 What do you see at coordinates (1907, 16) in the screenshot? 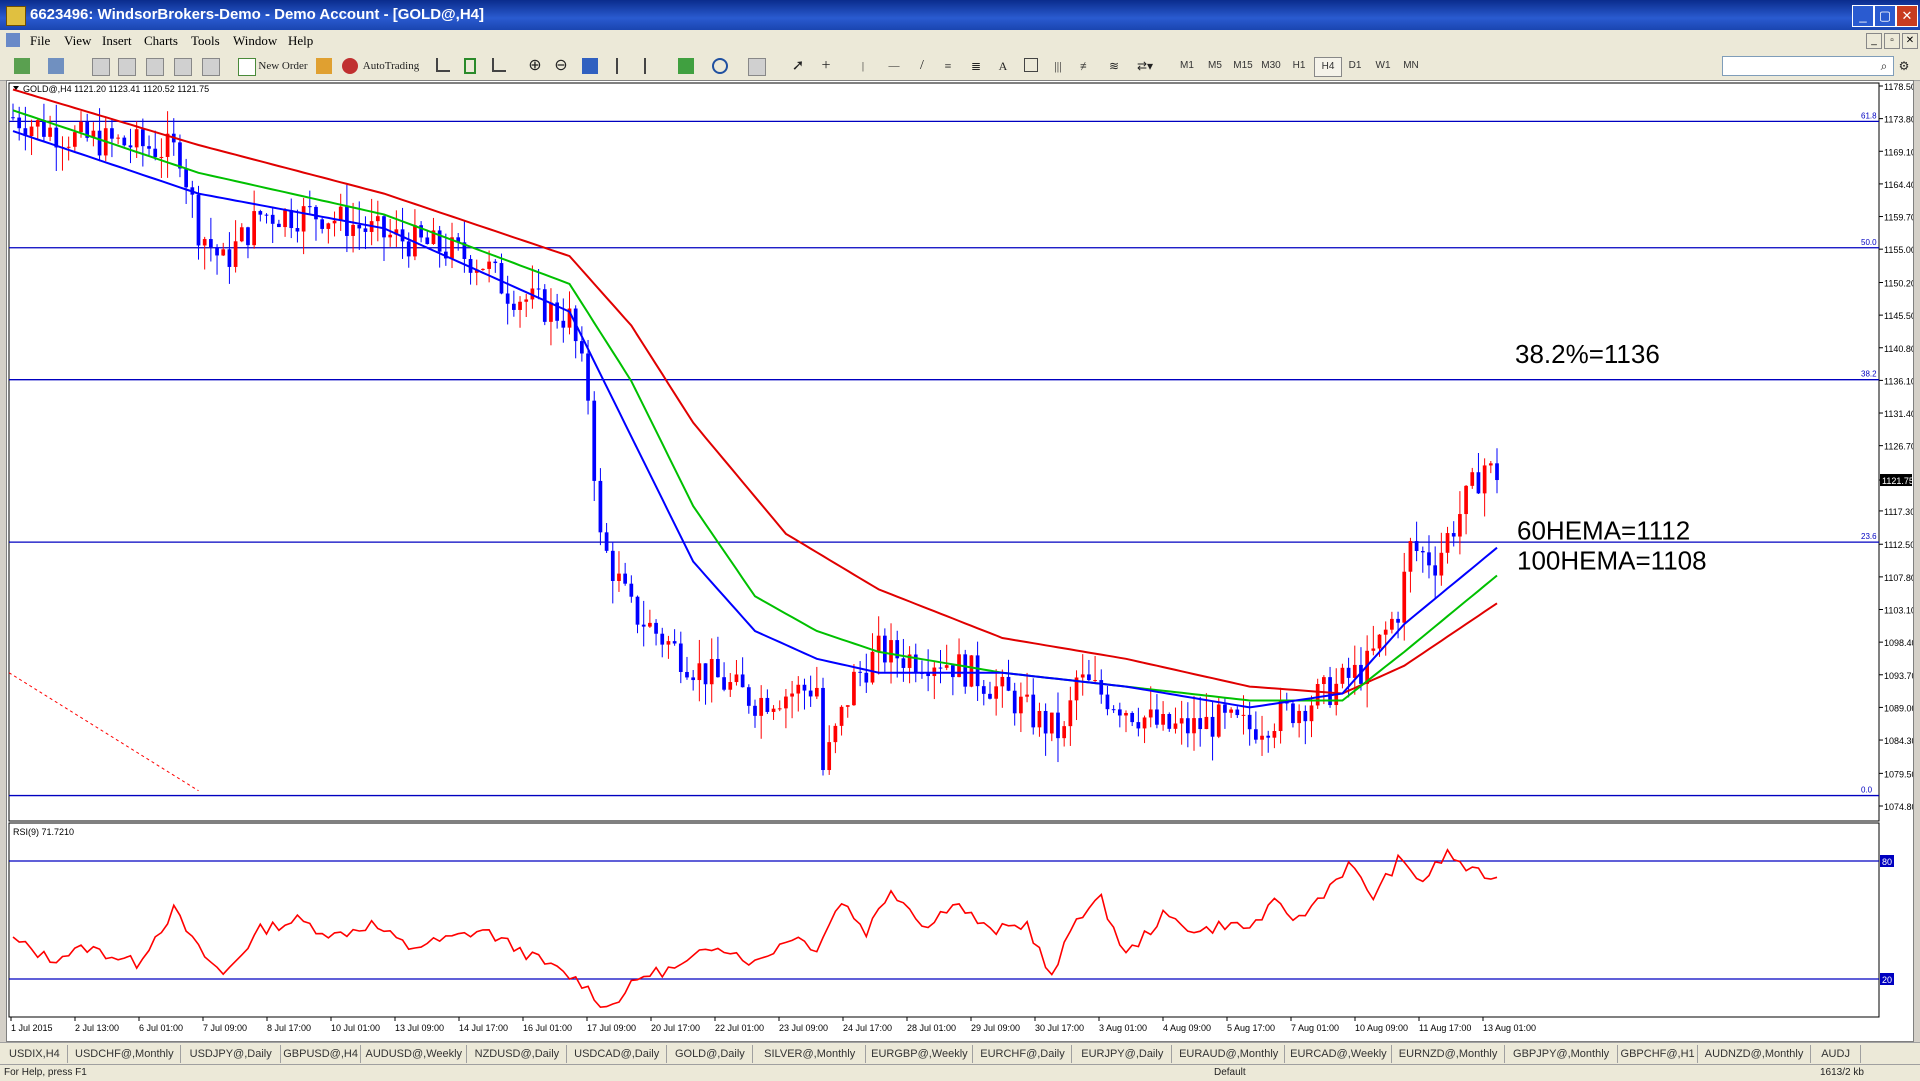
I see `close-button: ✕` at bounding box center [1907, 16].